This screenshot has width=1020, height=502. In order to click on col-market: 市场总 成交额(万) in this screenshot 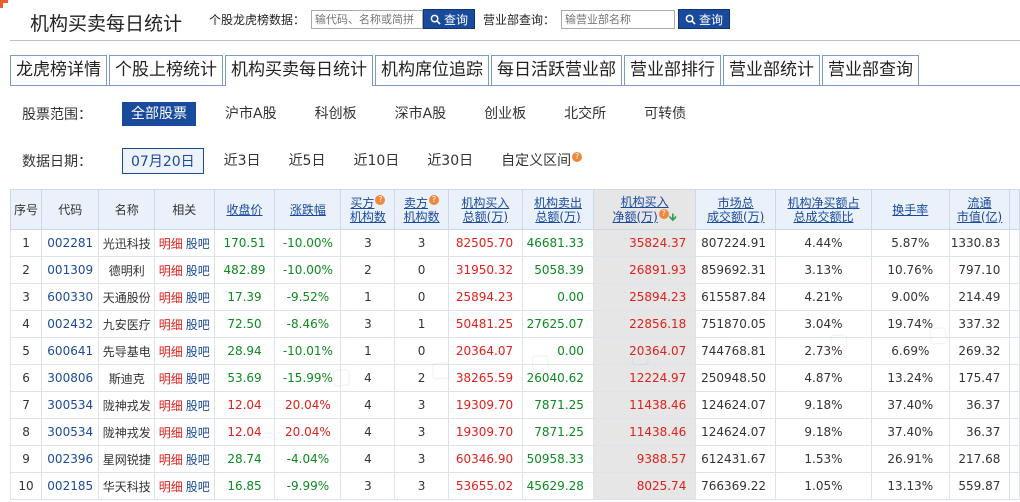, I will do `click(736, 209)`.